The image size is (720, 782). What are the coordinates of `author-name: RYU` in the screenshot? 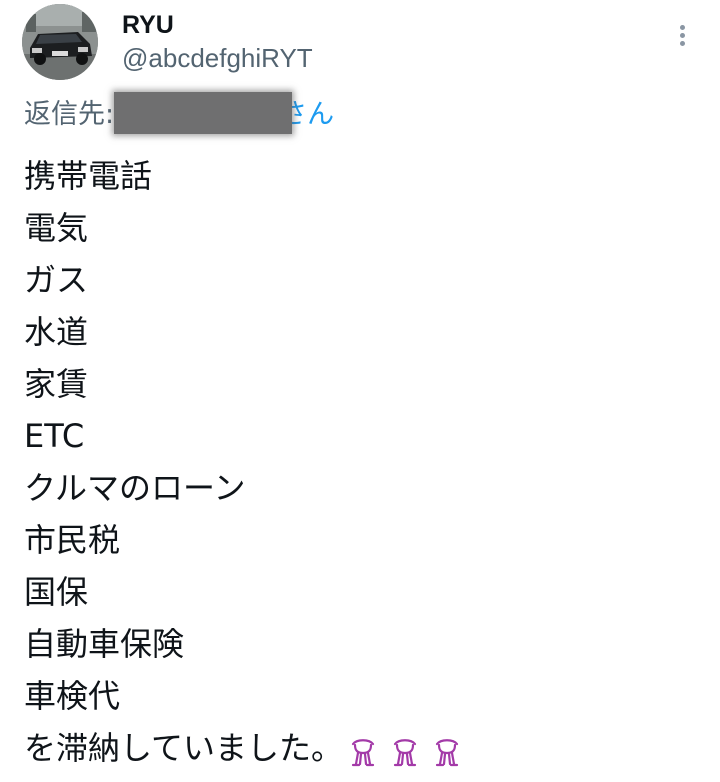 It's located at (148, 25).